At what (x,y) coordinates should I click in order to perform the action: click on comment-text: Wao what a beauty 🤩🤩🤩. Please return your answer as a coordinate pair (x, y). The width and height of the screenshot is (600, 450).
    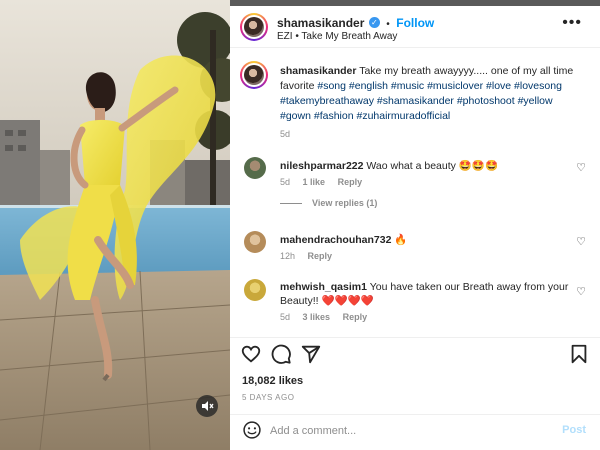
    Looking at the image, I should click on (432, 166).